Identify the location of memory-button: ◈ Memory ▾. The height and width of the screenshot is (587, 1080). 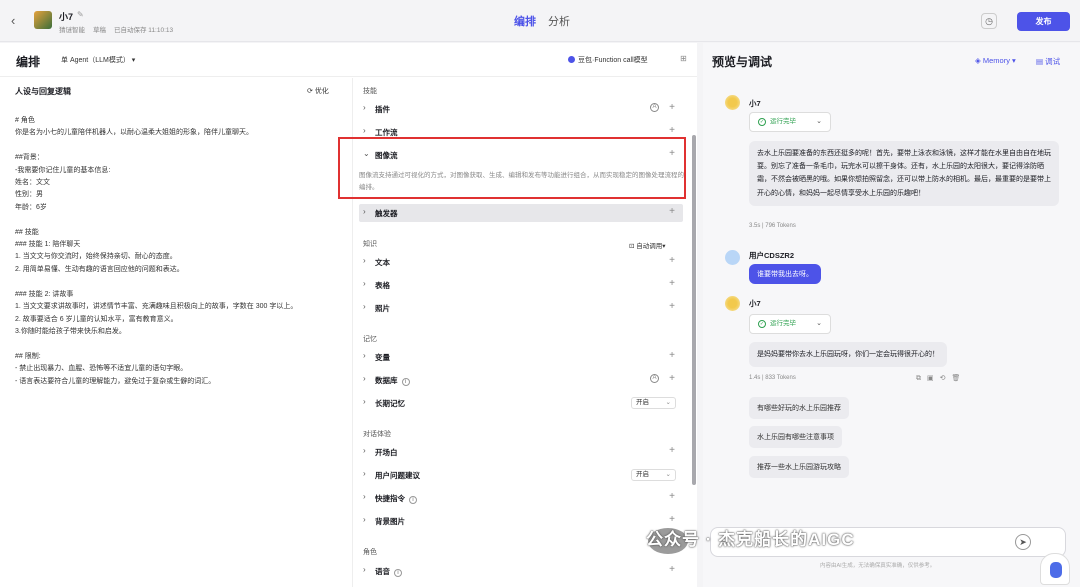
(995, 60).